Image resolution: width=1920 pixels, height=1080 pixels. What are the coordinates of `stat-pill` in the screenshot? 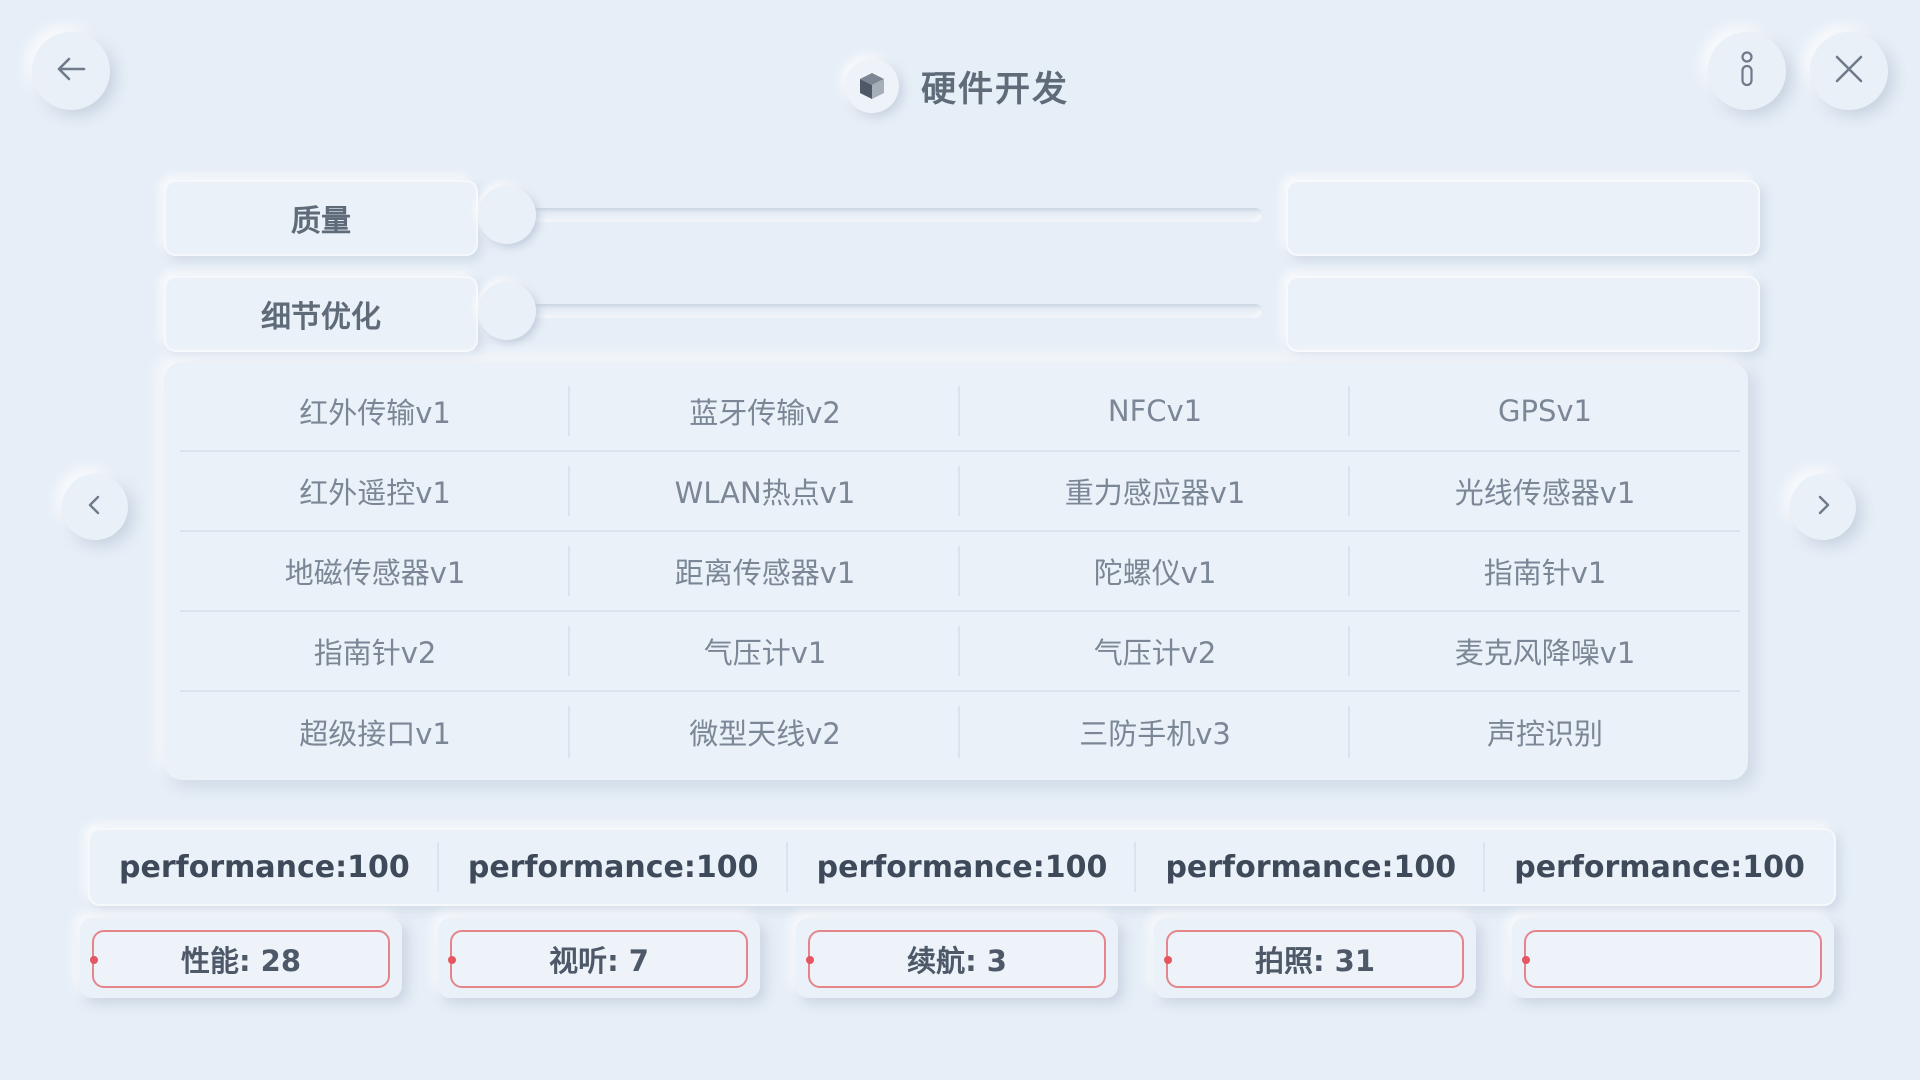 It's located at (1672, 959).